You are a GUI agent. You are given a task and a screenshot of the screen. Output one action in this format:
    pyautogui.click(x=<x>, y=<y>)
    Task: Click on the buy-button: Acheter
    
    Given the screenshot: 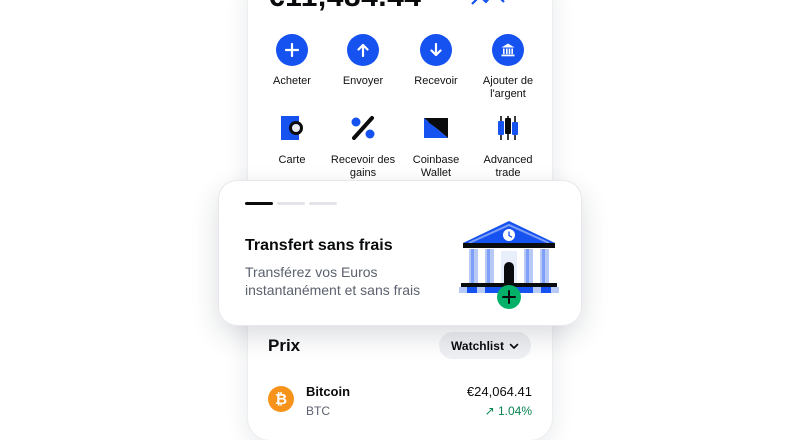 What is the action you would take?
    pyautogui.click(x=292, y=61)
    